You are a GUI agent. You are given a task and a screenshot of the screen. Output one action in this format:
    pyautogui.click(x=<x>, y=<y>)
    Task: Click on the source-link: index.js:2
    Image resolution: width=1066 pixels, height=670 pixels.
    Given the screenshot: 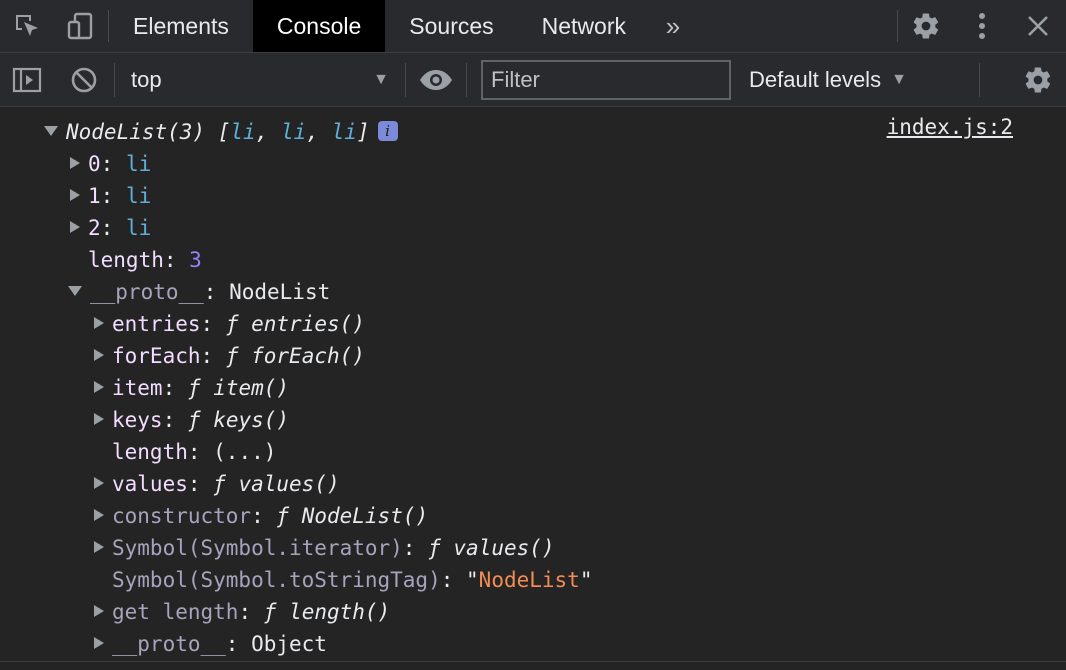 What is the action you would take?
    pyautogui.click(x=950, y=127)
    